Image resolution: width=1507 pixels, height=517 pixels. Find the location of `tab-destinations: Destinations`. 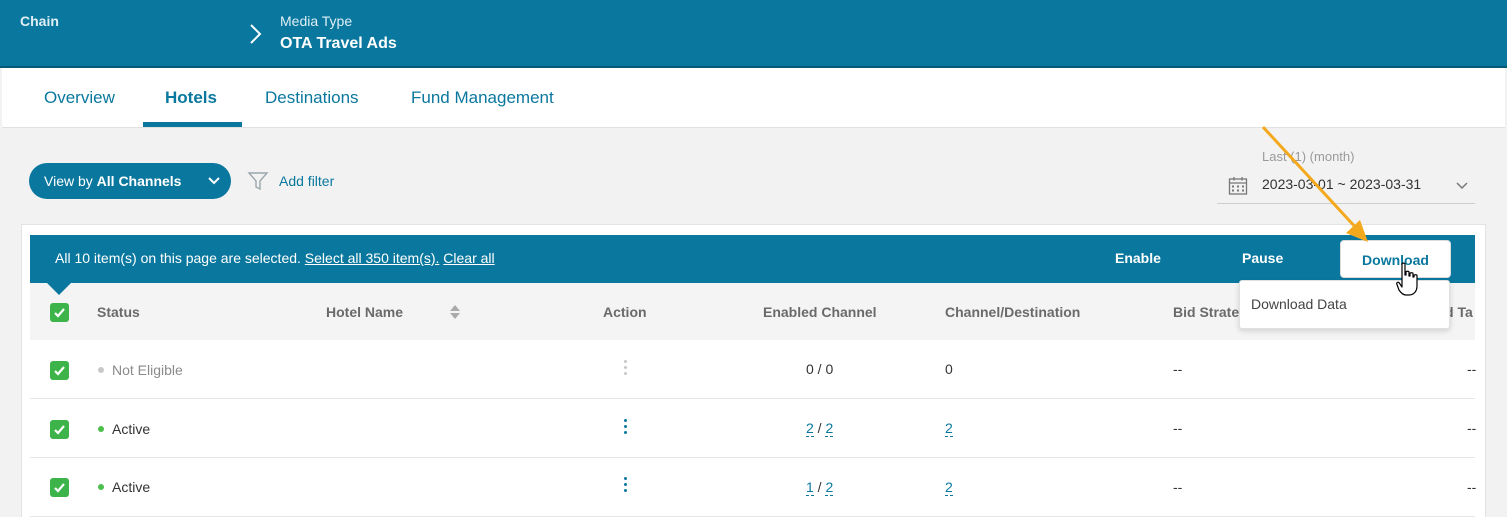

tab-destinations: Destinations is located at coordinates (312, 98).